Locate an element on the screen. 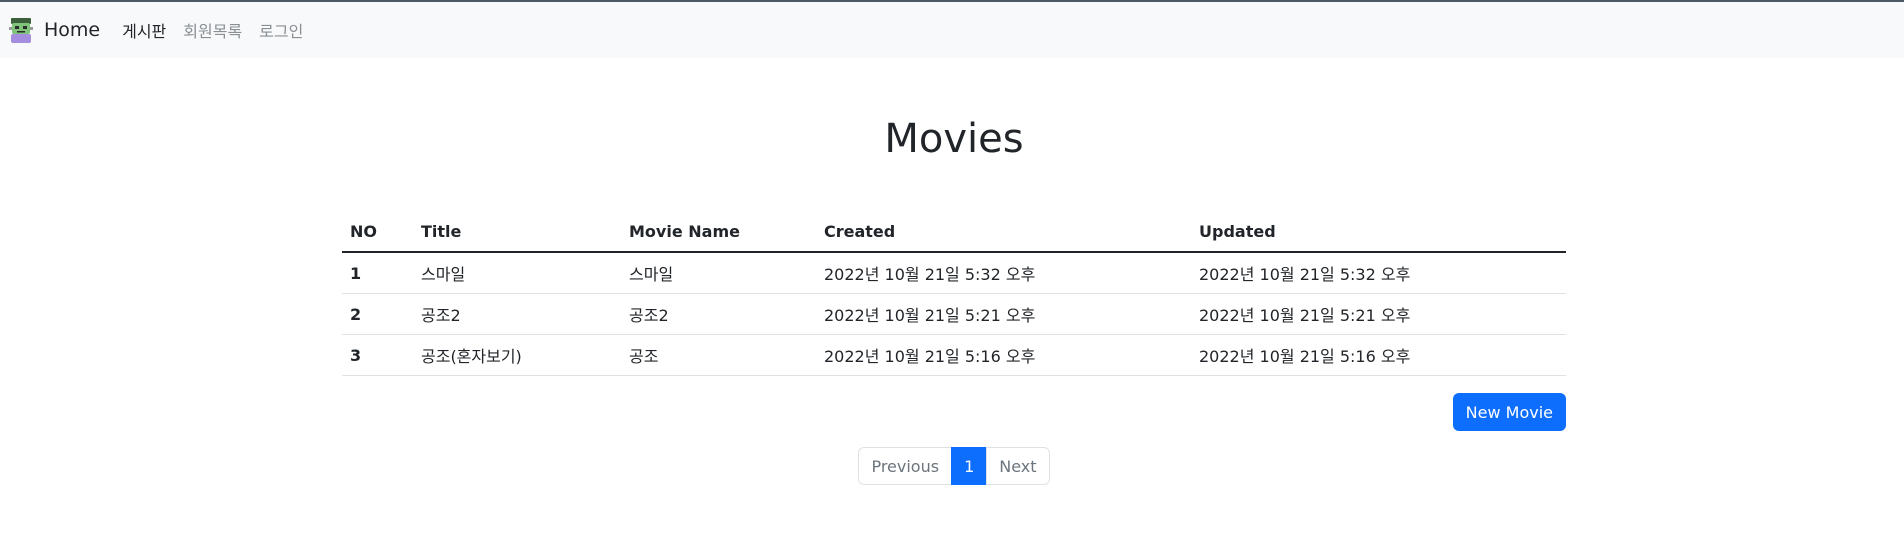 The height and width of the screenshot is (545, 1904). cell-updated: 2022년 10월 21일 5:16 오후 is located at coordinates (1378, 355).